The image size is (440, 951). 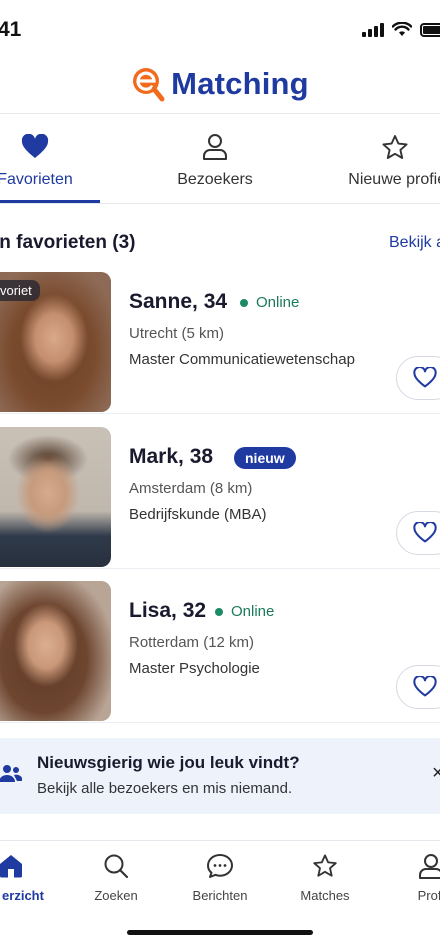 What do you see at coordinates (168, 762) in the screenshot?
I see `promo-title: Nieuwsgierig wie jou leuk vindt?` at bounding box center [168, 762].